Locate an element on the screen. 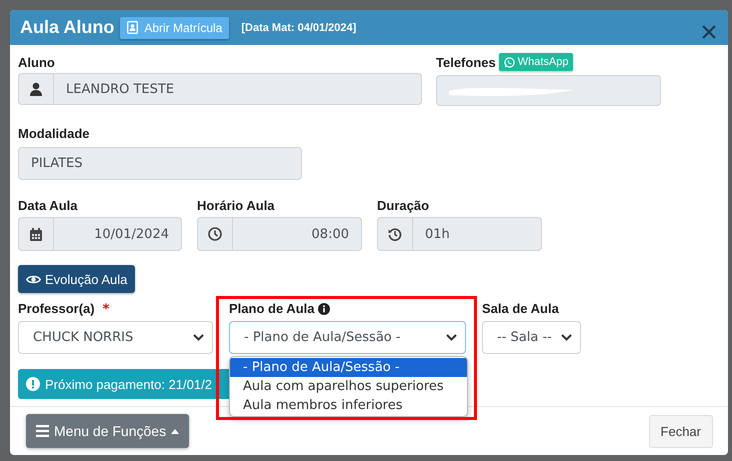 The image size is (732, 461). dropdown-option: - Plano de Aula/Sessão - is located at coordinates (348, 367).